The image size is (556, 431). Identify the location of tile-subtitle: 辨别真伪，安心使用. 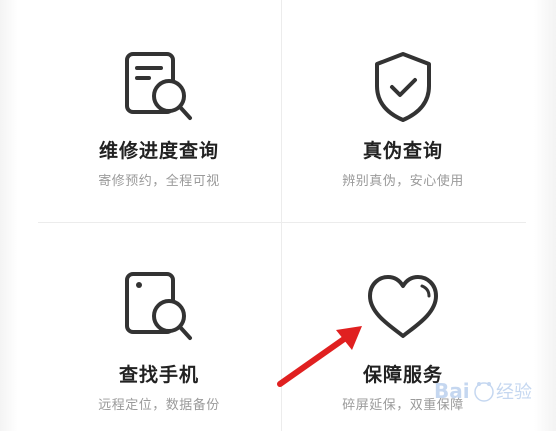
(403, 181).